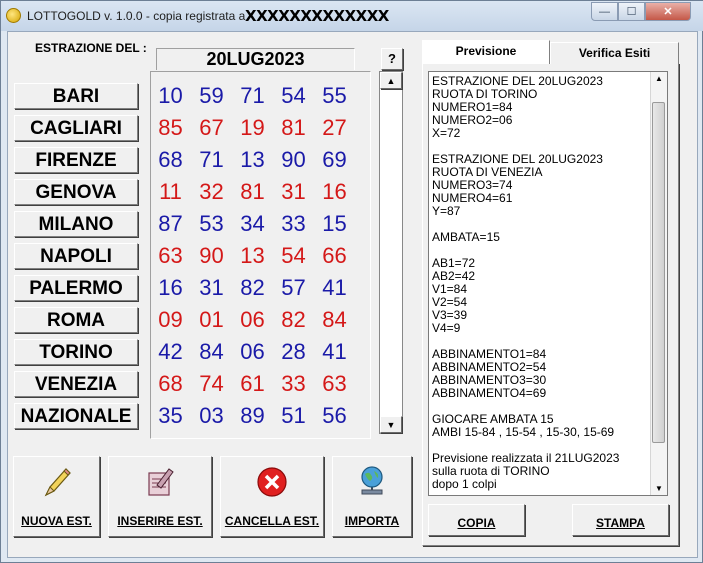 The width and height of the screenshot is (703, 563). What do you see at coordinates (170, 191) in the screenshot?
I see `drawn-number: 11` at bounding box center [170, 191].